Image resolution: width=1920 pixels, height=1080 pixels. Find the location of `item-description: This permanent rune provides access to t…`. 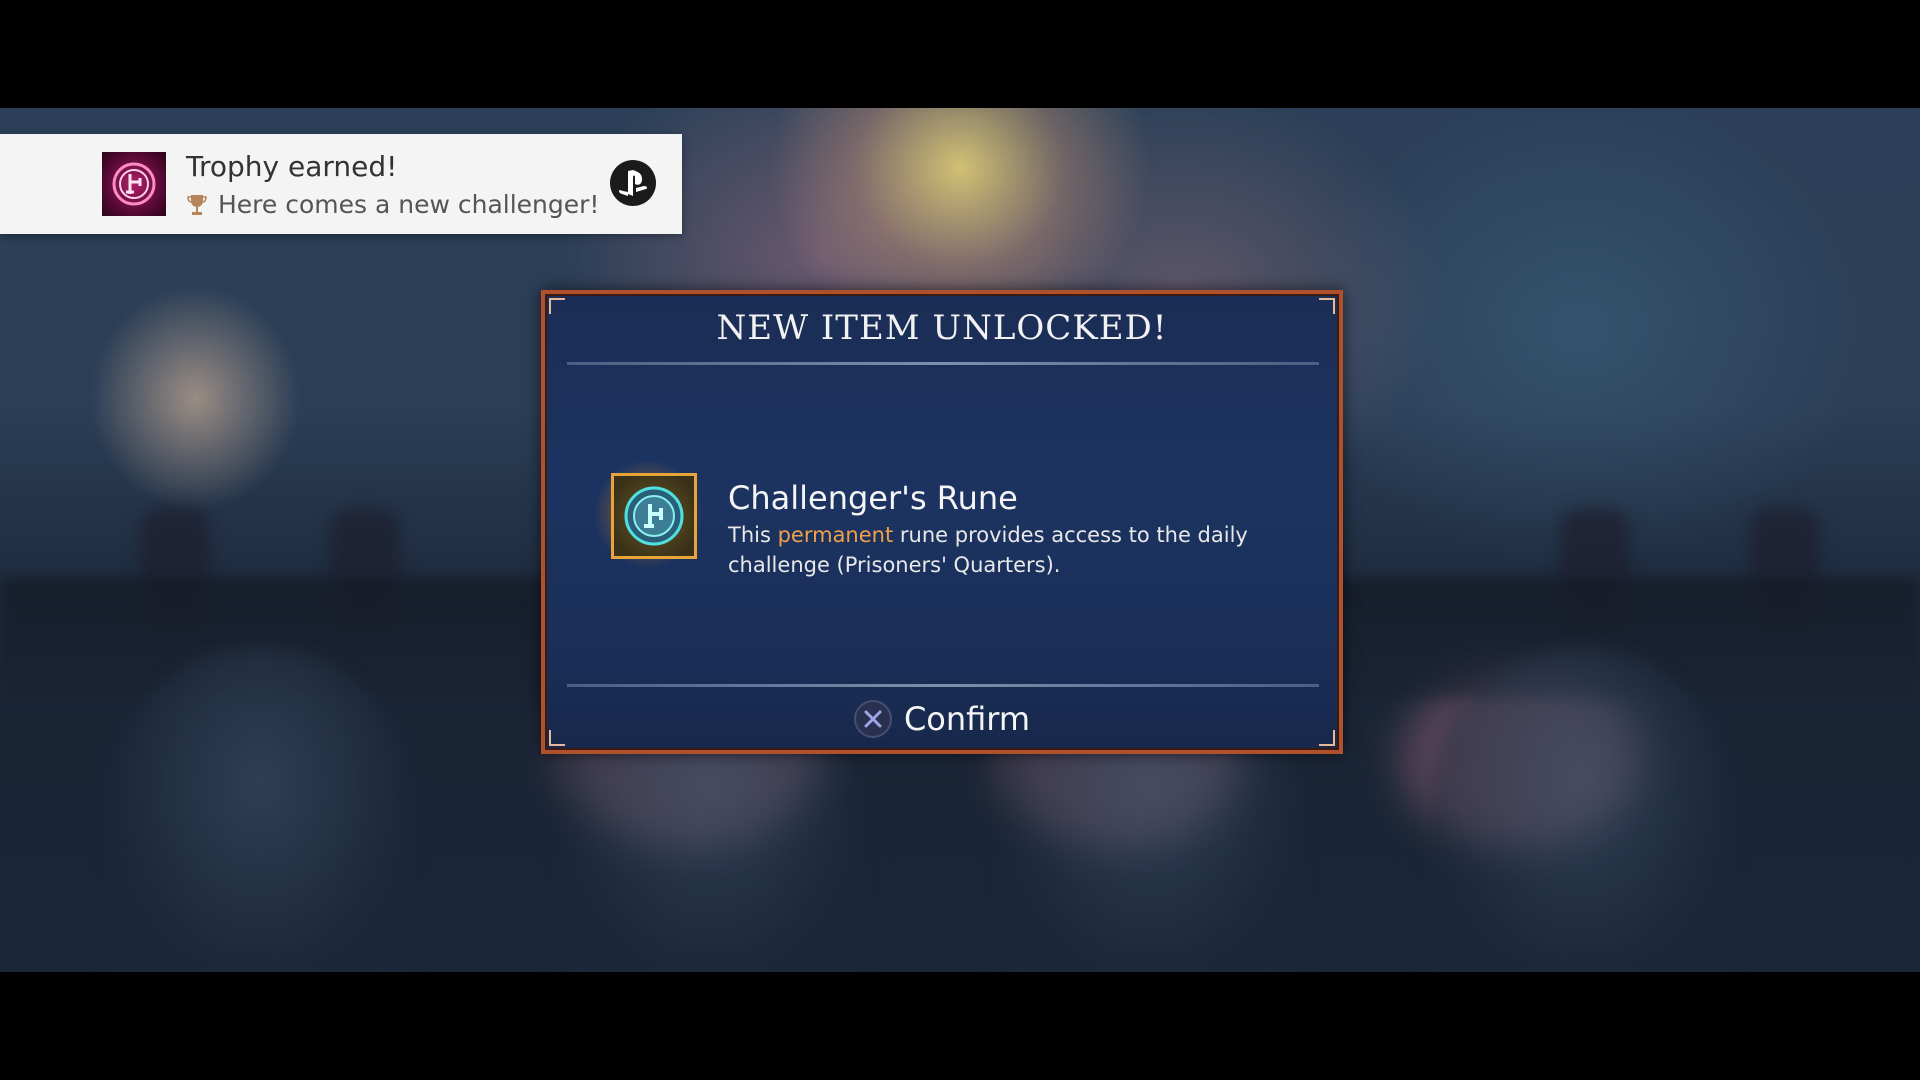

item-description: This permanent rune provides access to t… is located at coordinates (1018, 550).